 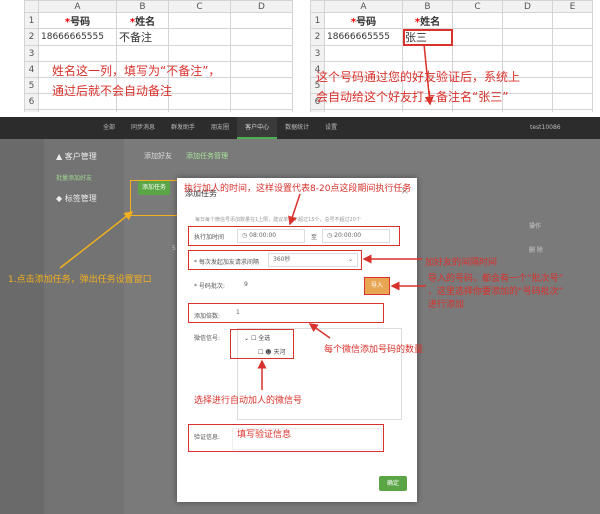 What do you see at coordinates (294, 209) in the screenshot?
I see `arrow-time` at bounding box center [294, 209].